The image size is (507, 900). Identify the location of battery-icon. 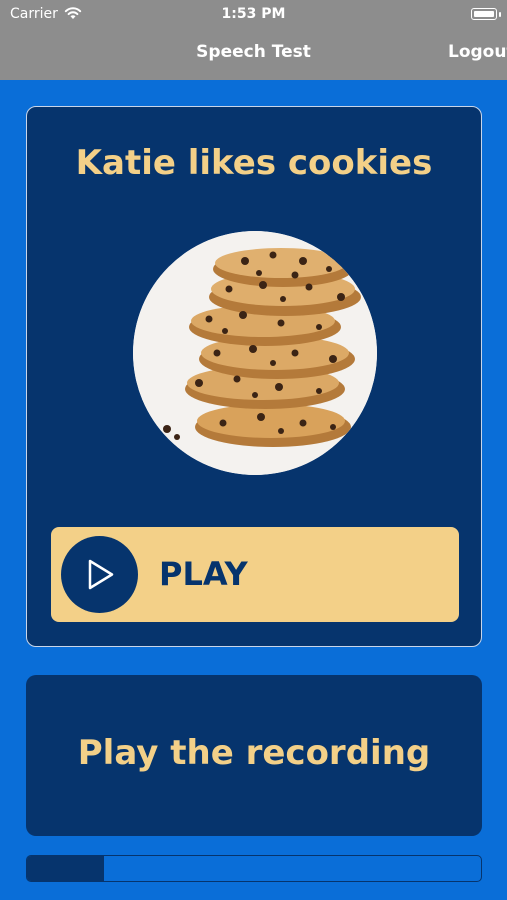
(486, 14).